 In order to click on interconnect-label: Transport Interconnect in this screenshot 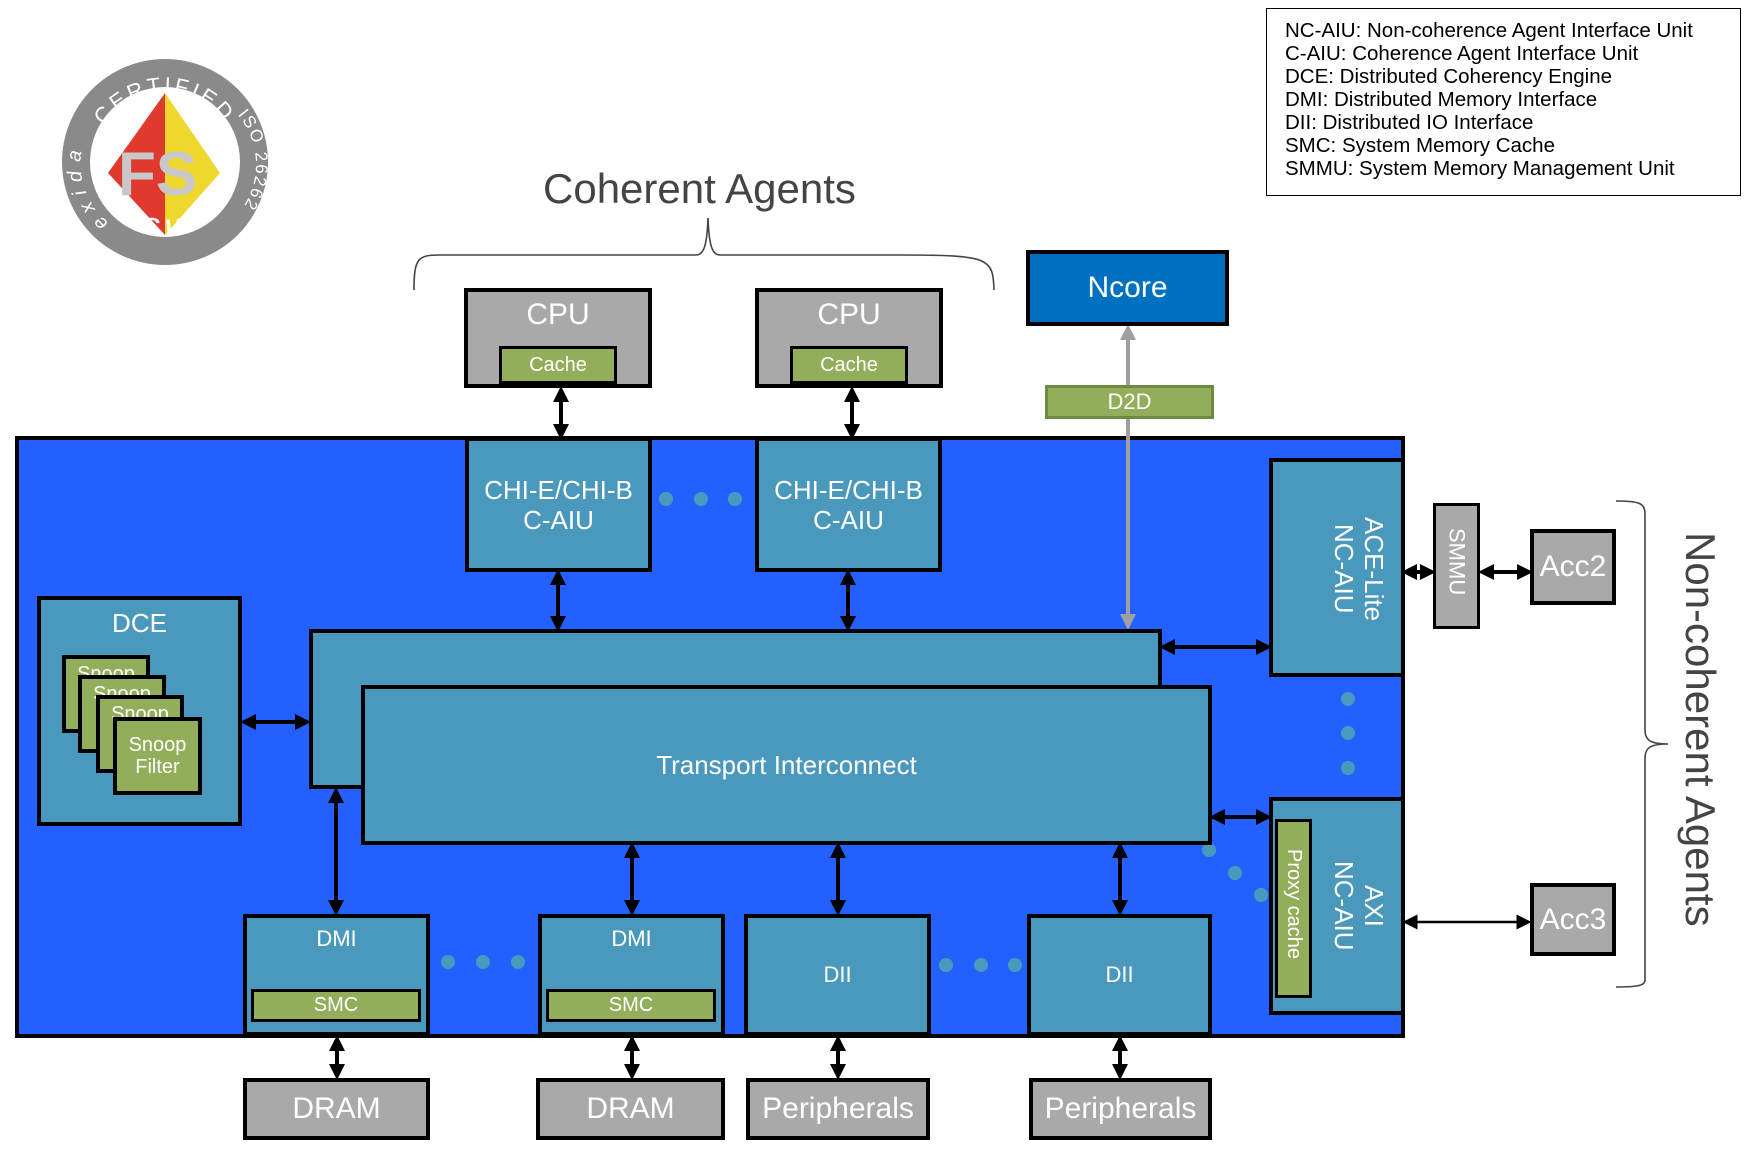, I will do `click(786, 765)`.